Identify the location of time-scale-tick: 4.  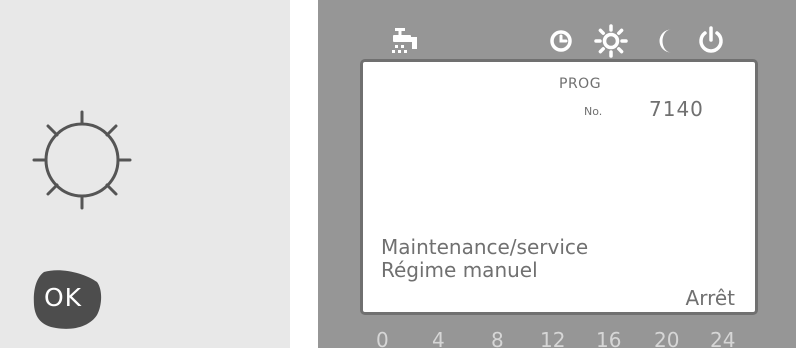
(438, 338).